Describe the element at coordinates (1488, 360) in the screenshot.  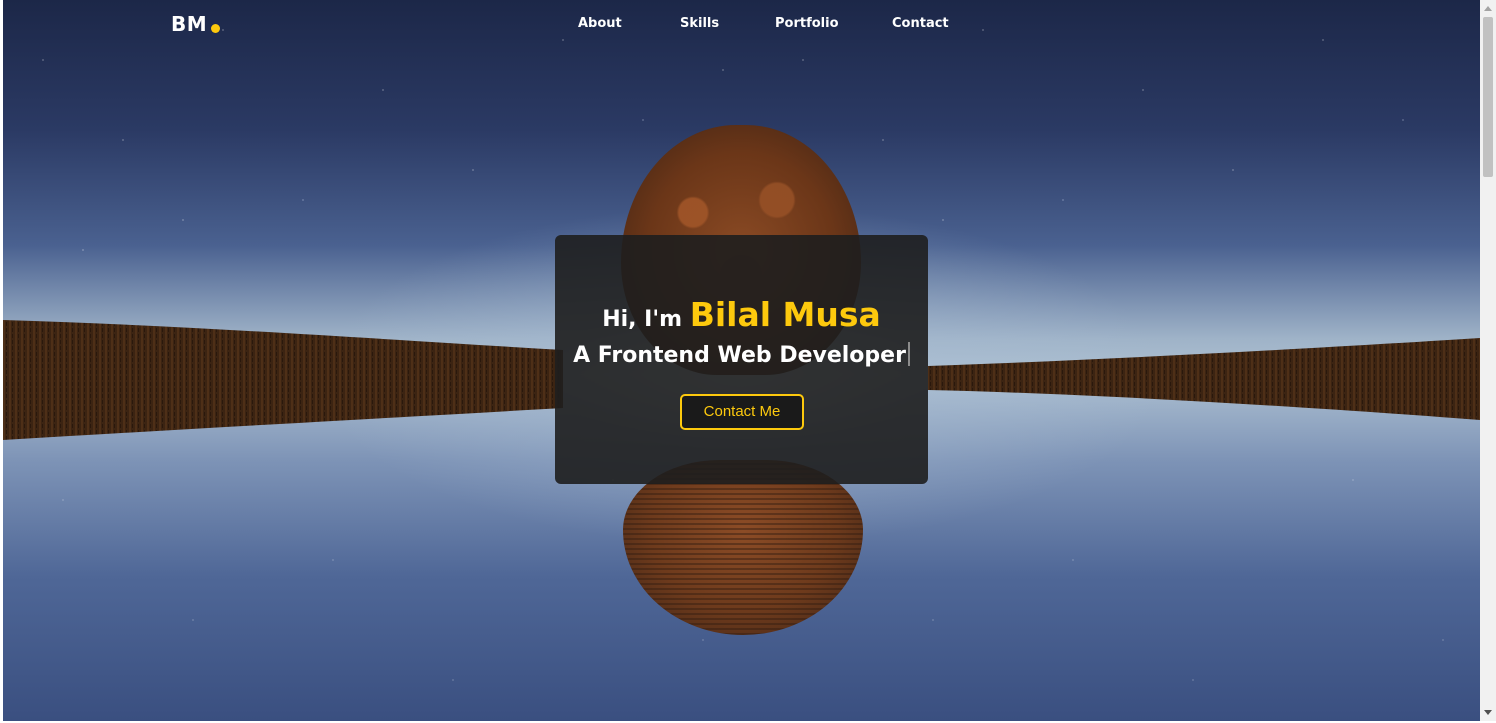
I see `page-scrollbar` at that location.